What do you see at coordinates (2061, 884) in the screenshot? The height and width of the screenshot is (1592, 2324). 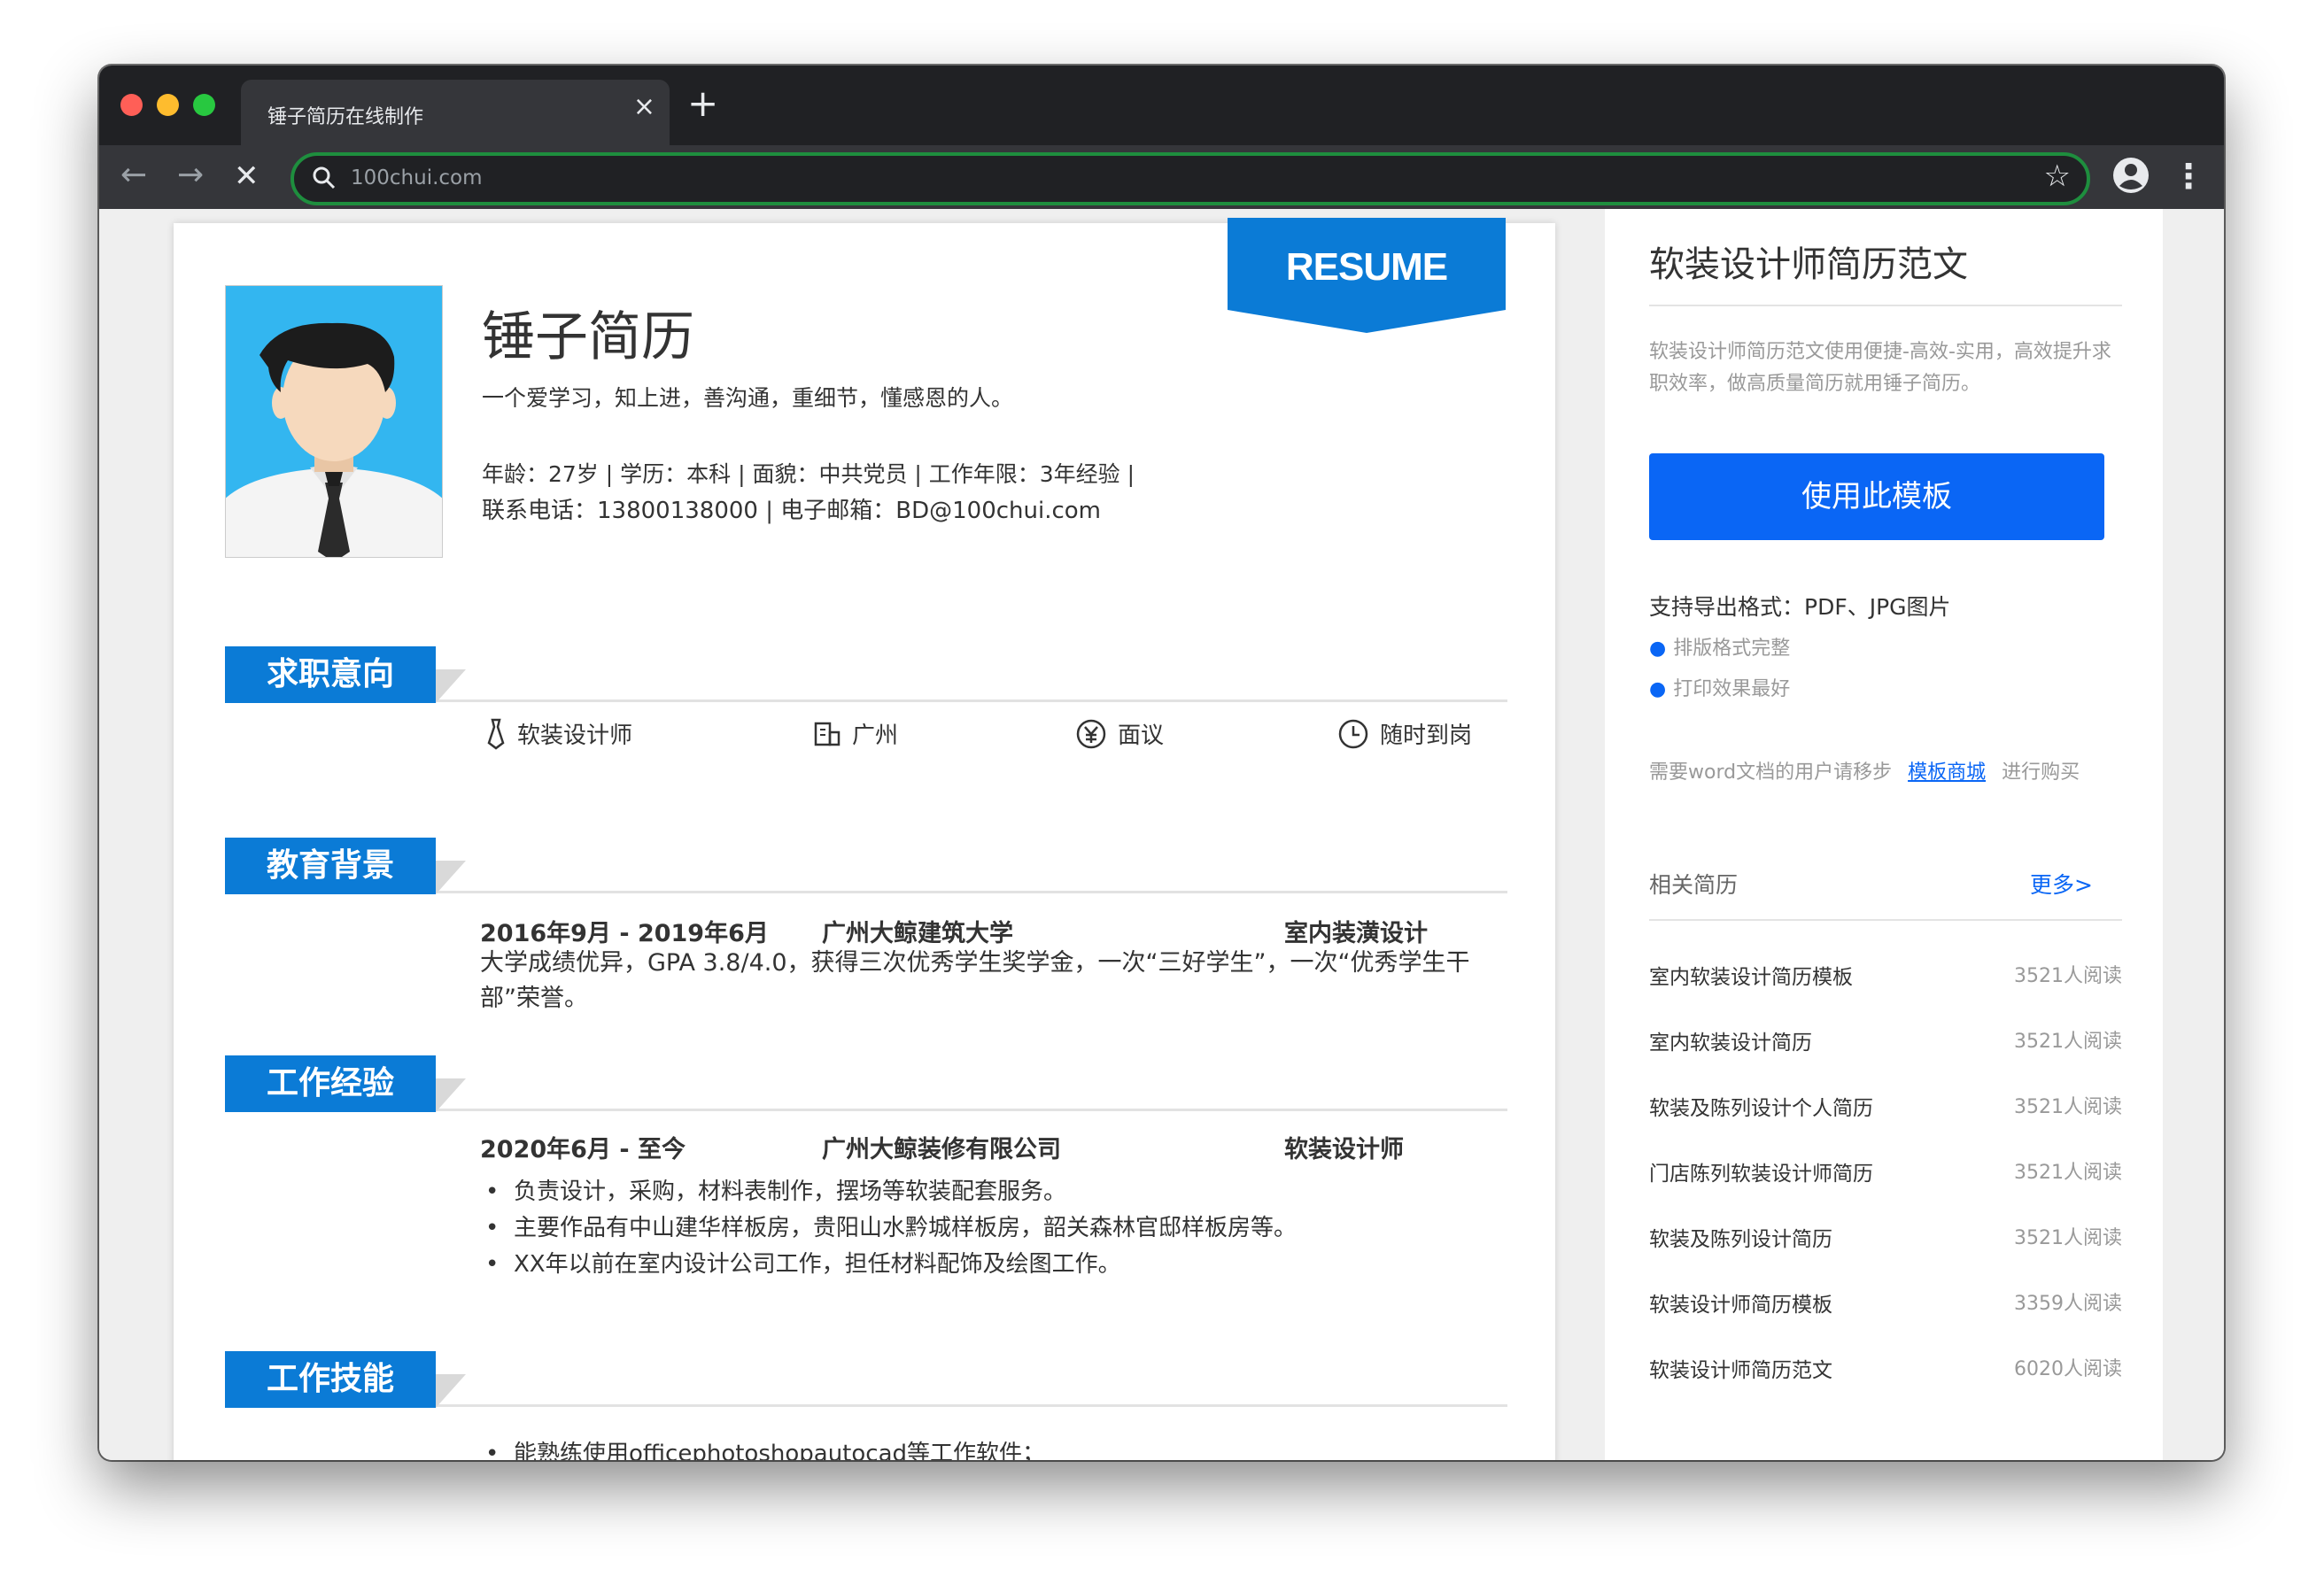 I see `more-link: 更多>` at bounding box center [2061, 884].